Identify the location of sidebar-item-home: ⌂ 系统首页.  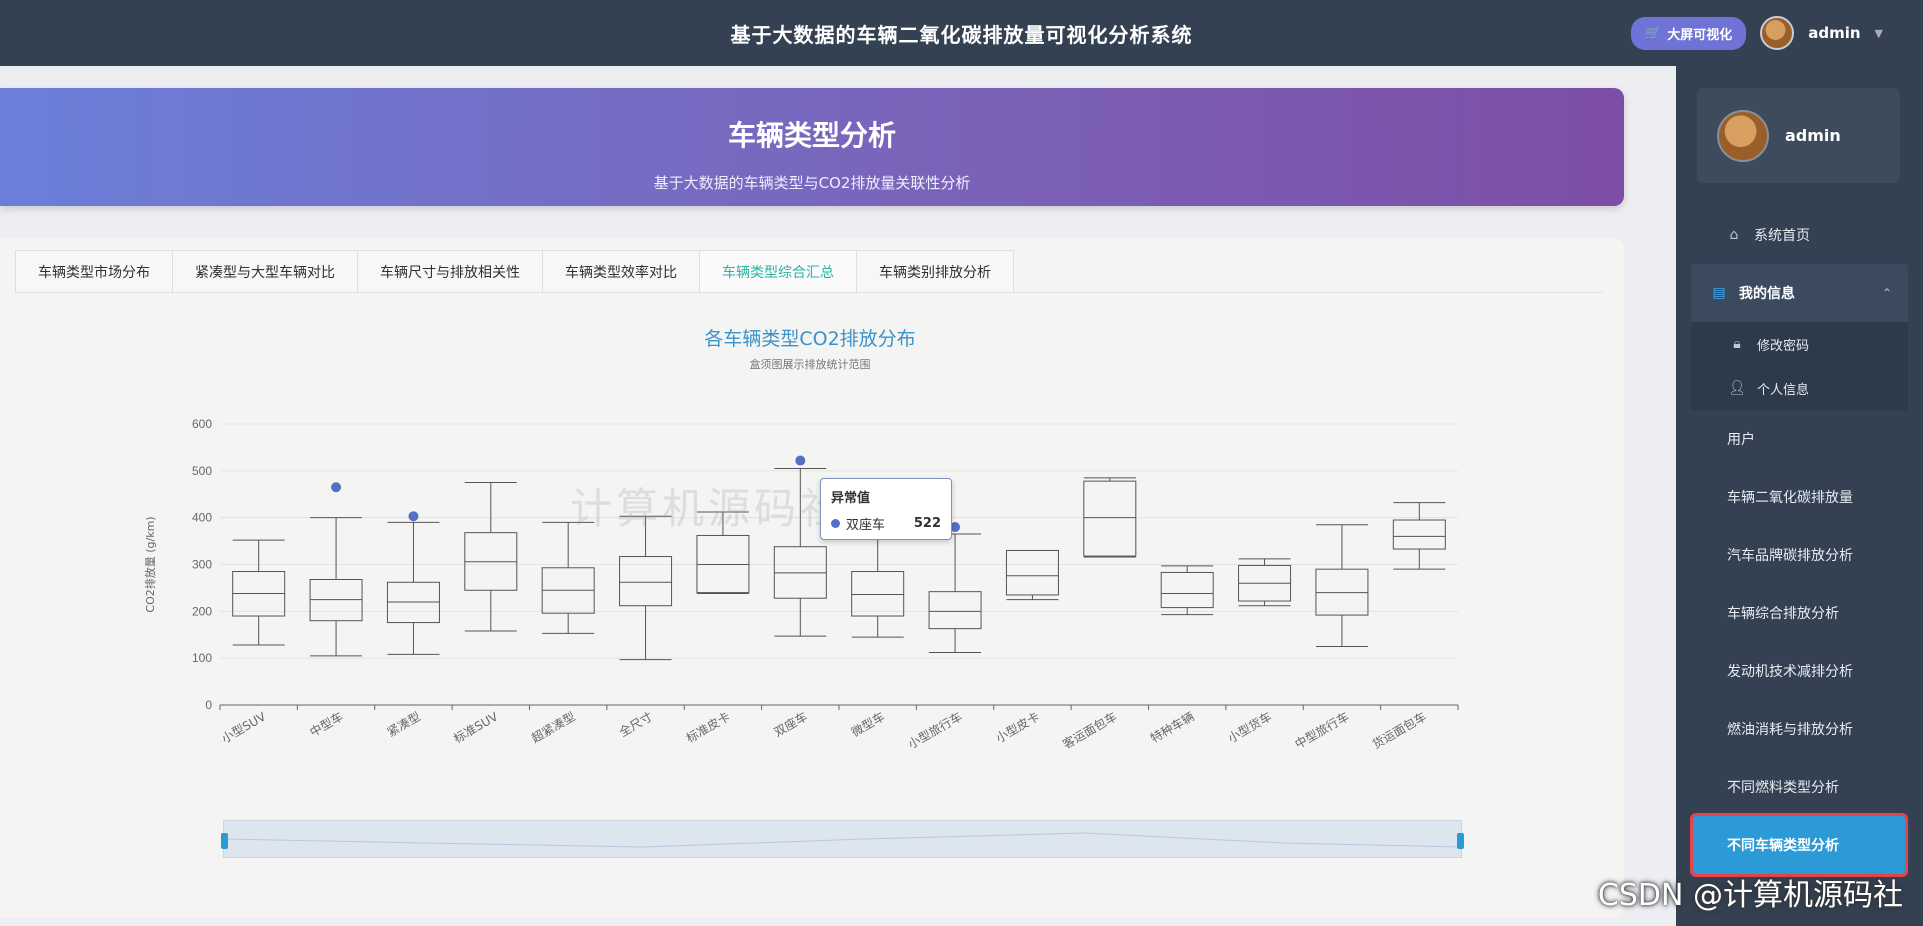
(1799, 235).